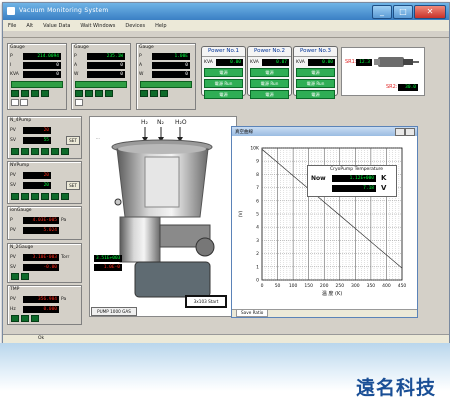 This screenshot has height=407, width=450. What do you see at coordinates (318, 178) in the screenshot?
I see `readout-now-label: Now` at bounding box center [318, 178].